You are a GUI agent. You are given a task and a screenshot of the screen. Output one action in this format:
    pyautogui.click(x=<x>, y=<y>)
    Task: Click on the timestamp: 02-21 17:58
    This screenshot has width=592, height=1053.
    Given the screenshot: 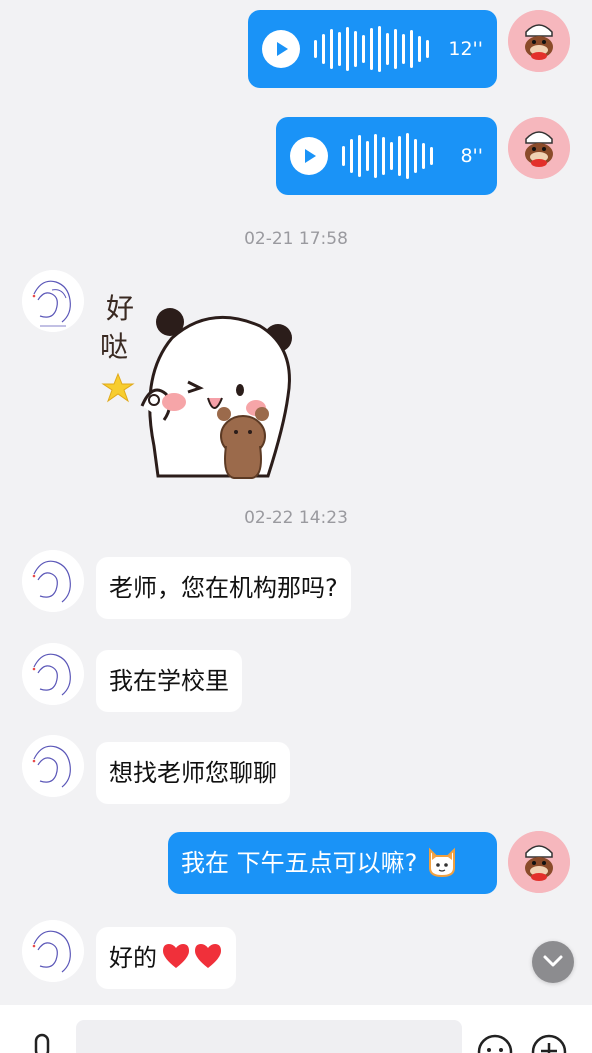 What is the action you would take?
    pyautogui.click(x=296, y=239)
    